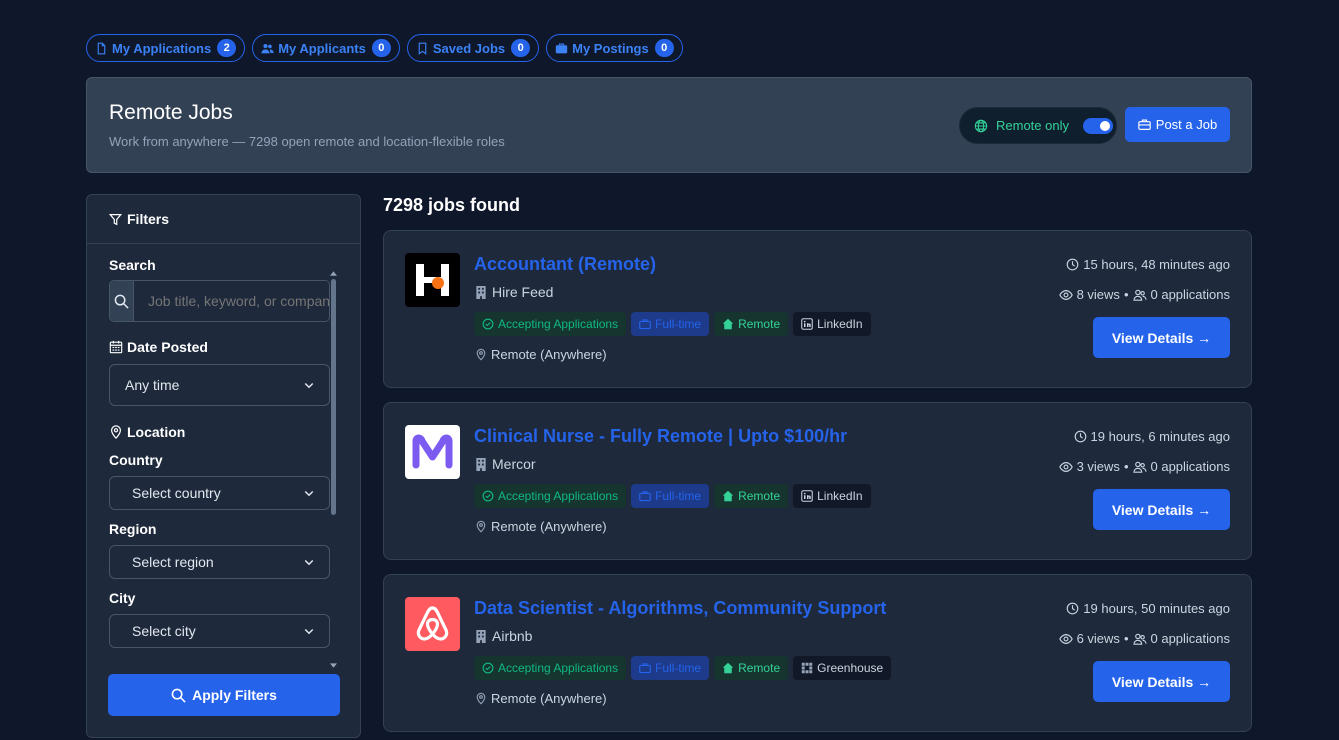  I want to click on source-badge: LinkedIn, so click(832, 324).